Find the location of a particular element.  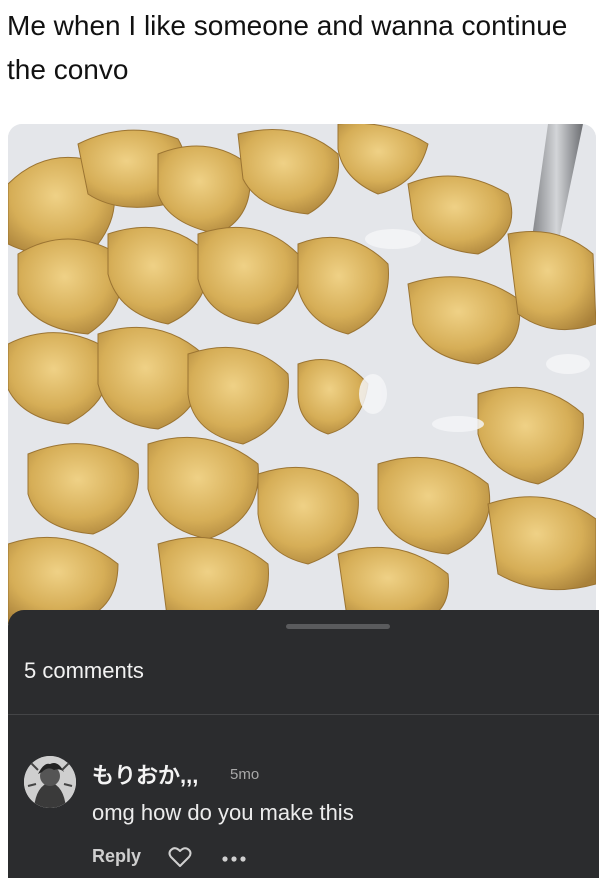

comment-username: もりおか,,, is located at coordinates (145, 774).